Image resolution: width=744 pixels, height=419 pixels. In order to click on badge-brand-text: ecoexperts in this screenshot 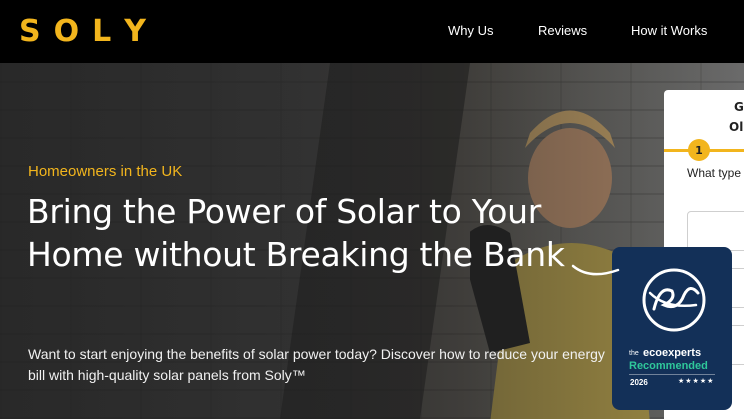, I will do `click(672, 353)`.